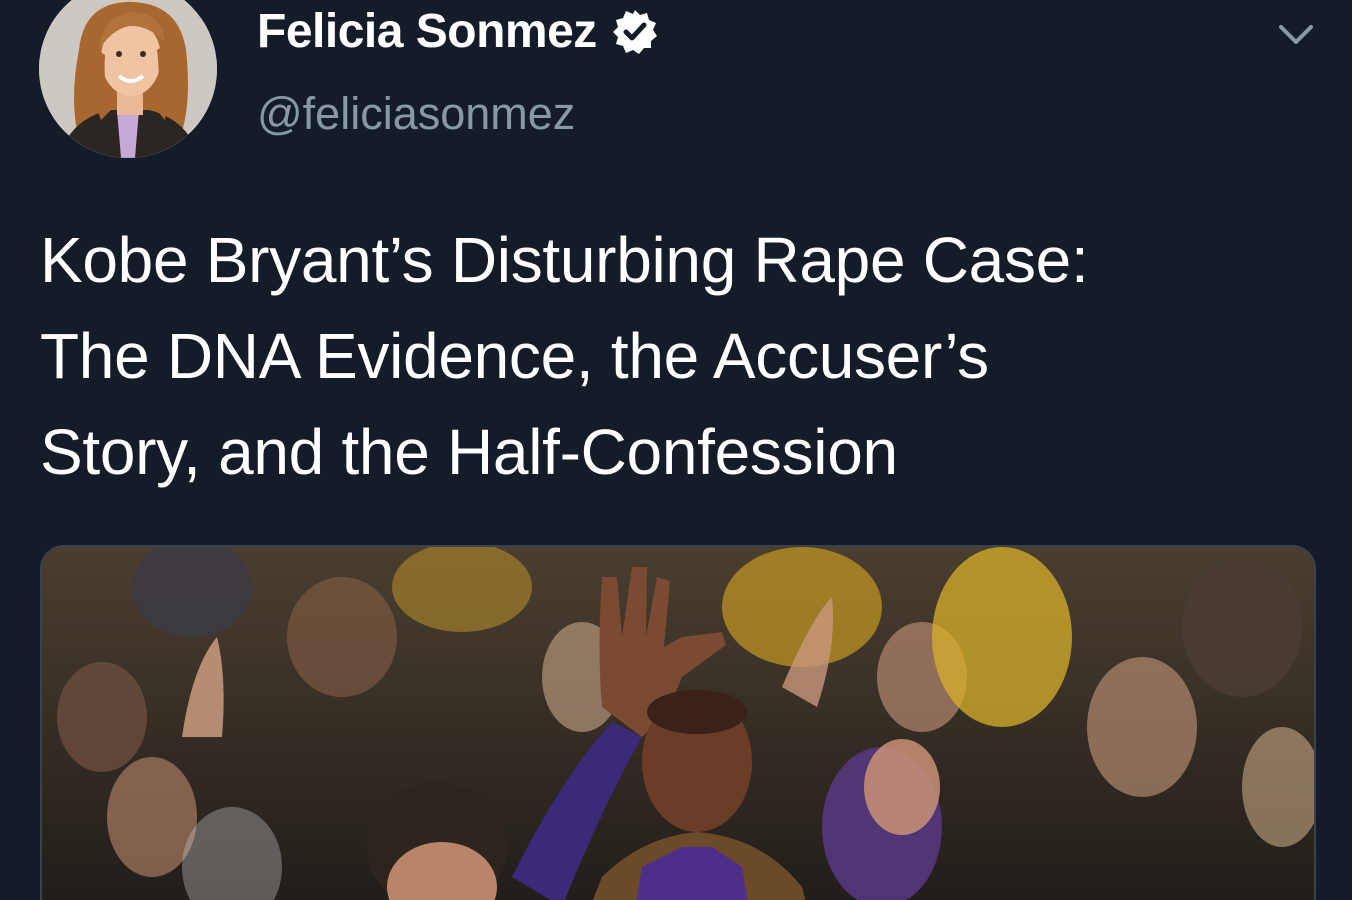 The width and height of the screenshot is (1352, 900). I want to click on tweet-text-line: Kobe Bryant’s Disturbing Rape Case:, so click(564, 260).